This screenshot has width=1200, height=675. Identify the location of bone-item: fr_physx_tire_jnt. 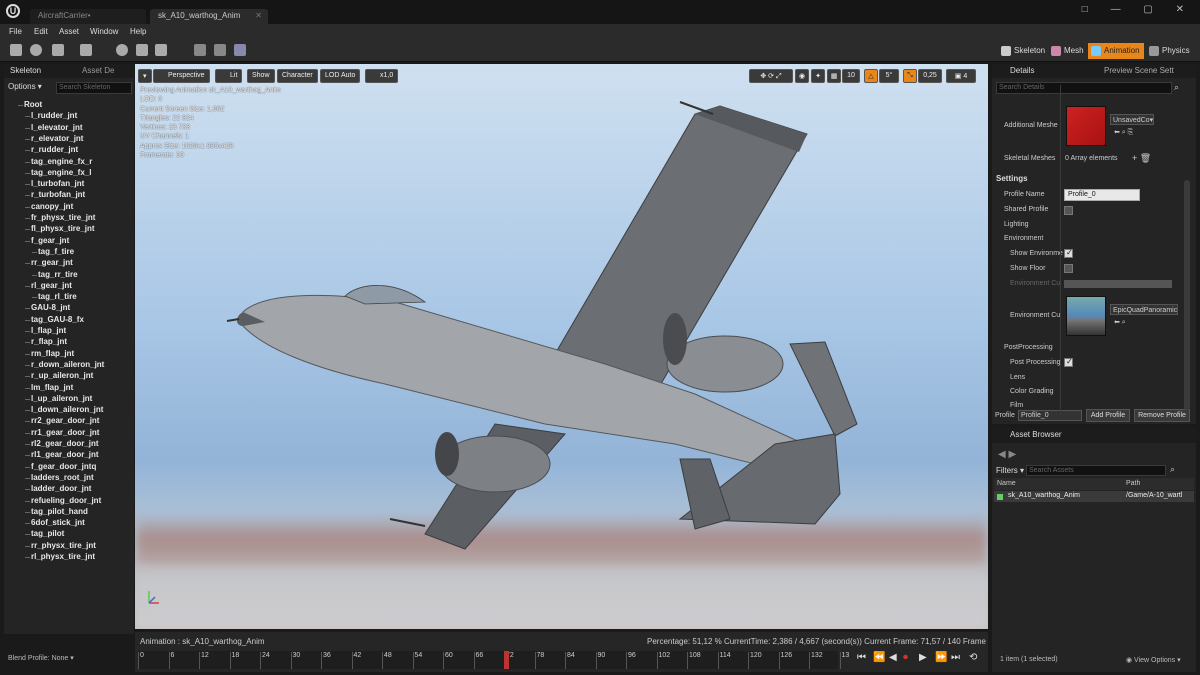
(59, 217).